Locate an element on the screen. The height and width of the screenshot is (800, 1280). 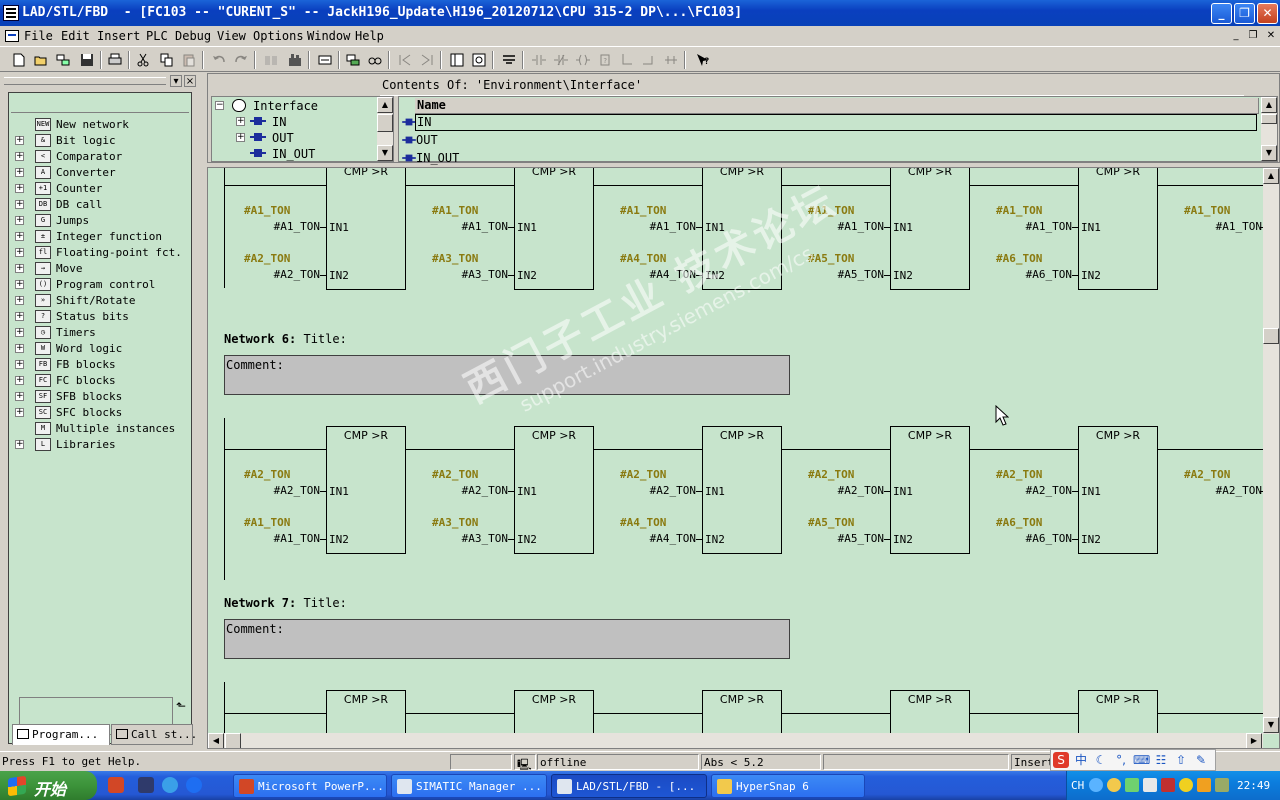
menu-options: Options is located at coordinates (278, 36).